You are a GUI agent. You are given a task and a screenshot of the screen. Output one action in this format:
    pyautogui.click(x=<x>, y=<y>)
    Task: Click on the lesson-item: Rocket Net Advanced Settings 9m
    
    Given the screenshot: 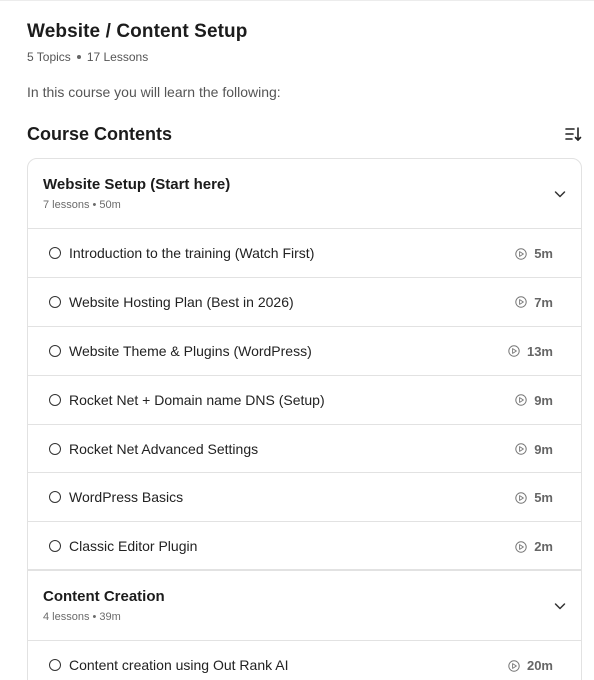 What is the action you would take?
    pyautogui.click(x=304, y=449)
    